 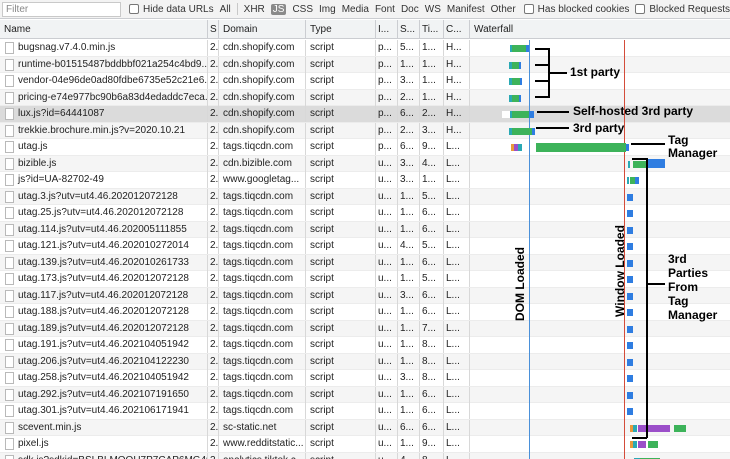 What do you see at coordinates (171, 9) in the screenshot?
I see `hide-data-urls-checkbox: Hide data URLs` at bounding box center [171, 9].